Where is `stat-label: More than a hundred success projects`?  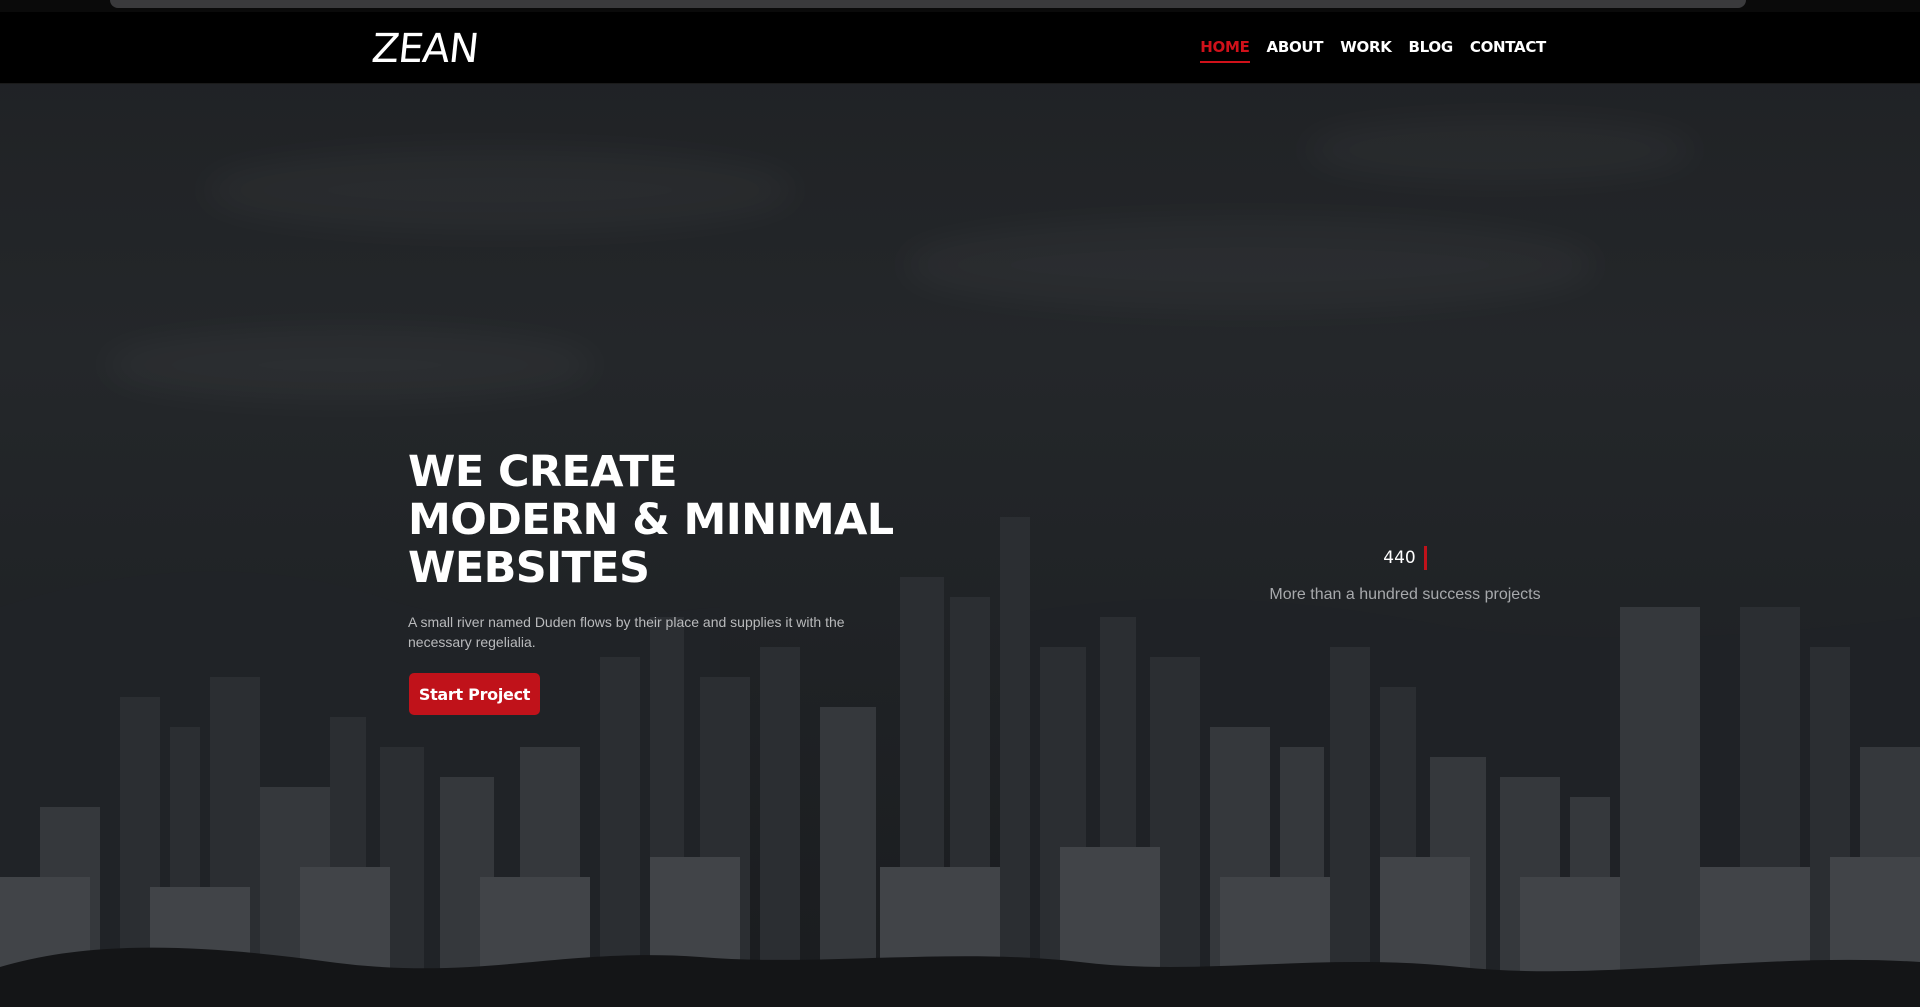
stat-label: More than a hundred success projects is located at coordinates (1405, 594).